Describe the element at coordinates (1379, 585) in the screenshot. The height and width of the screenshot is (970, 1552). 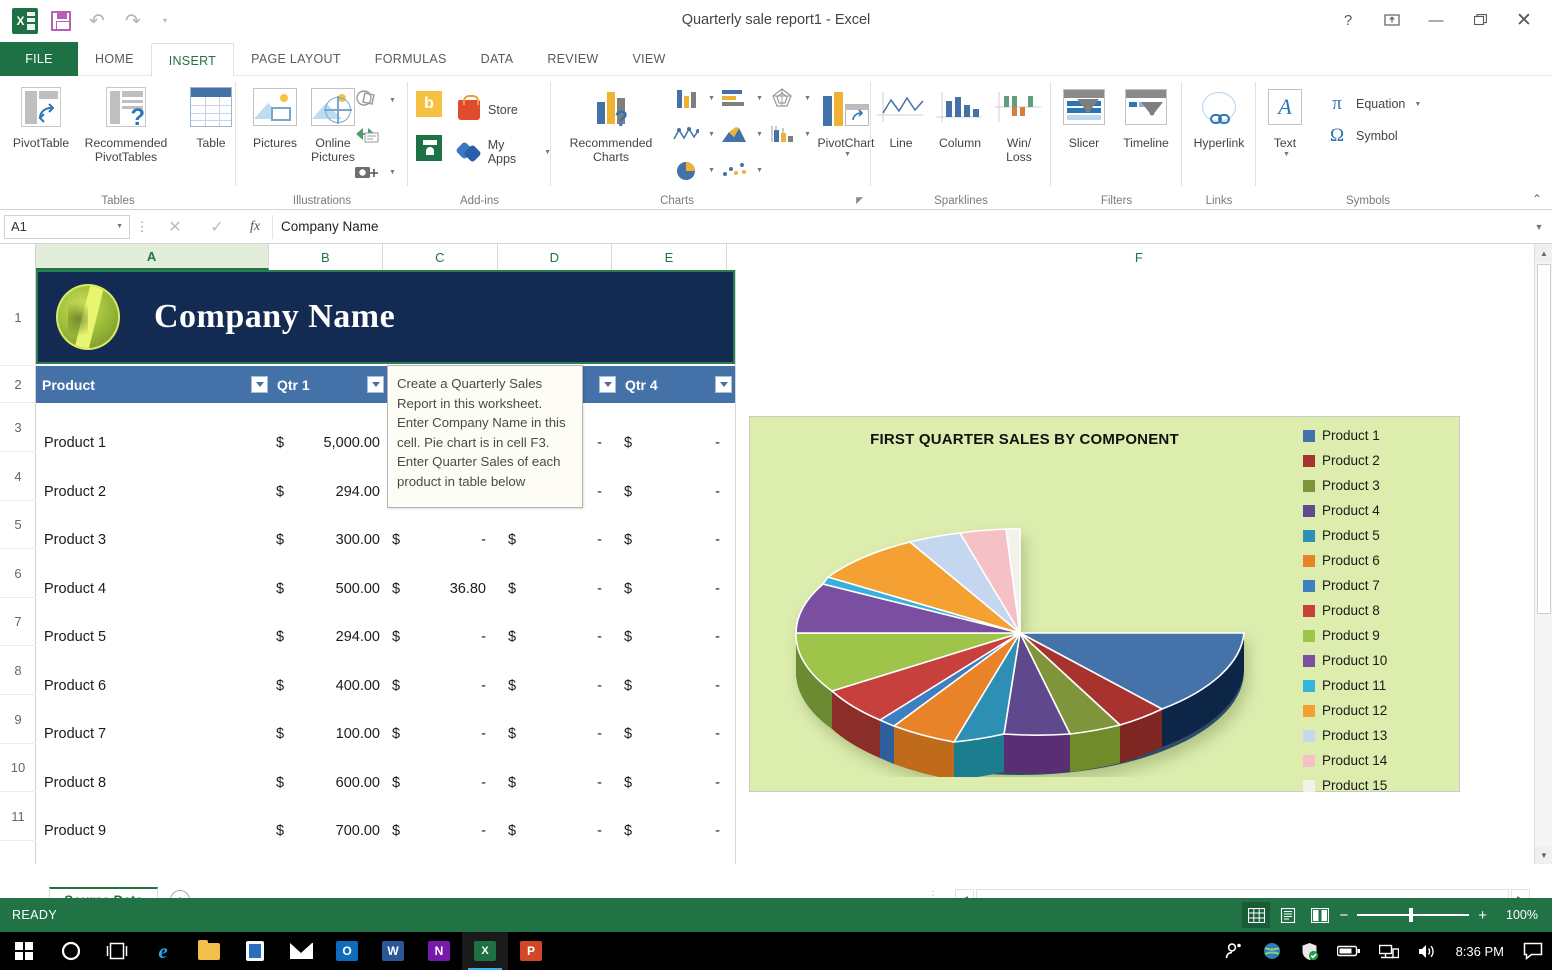
I see `legend-item: Product 7` at that location.